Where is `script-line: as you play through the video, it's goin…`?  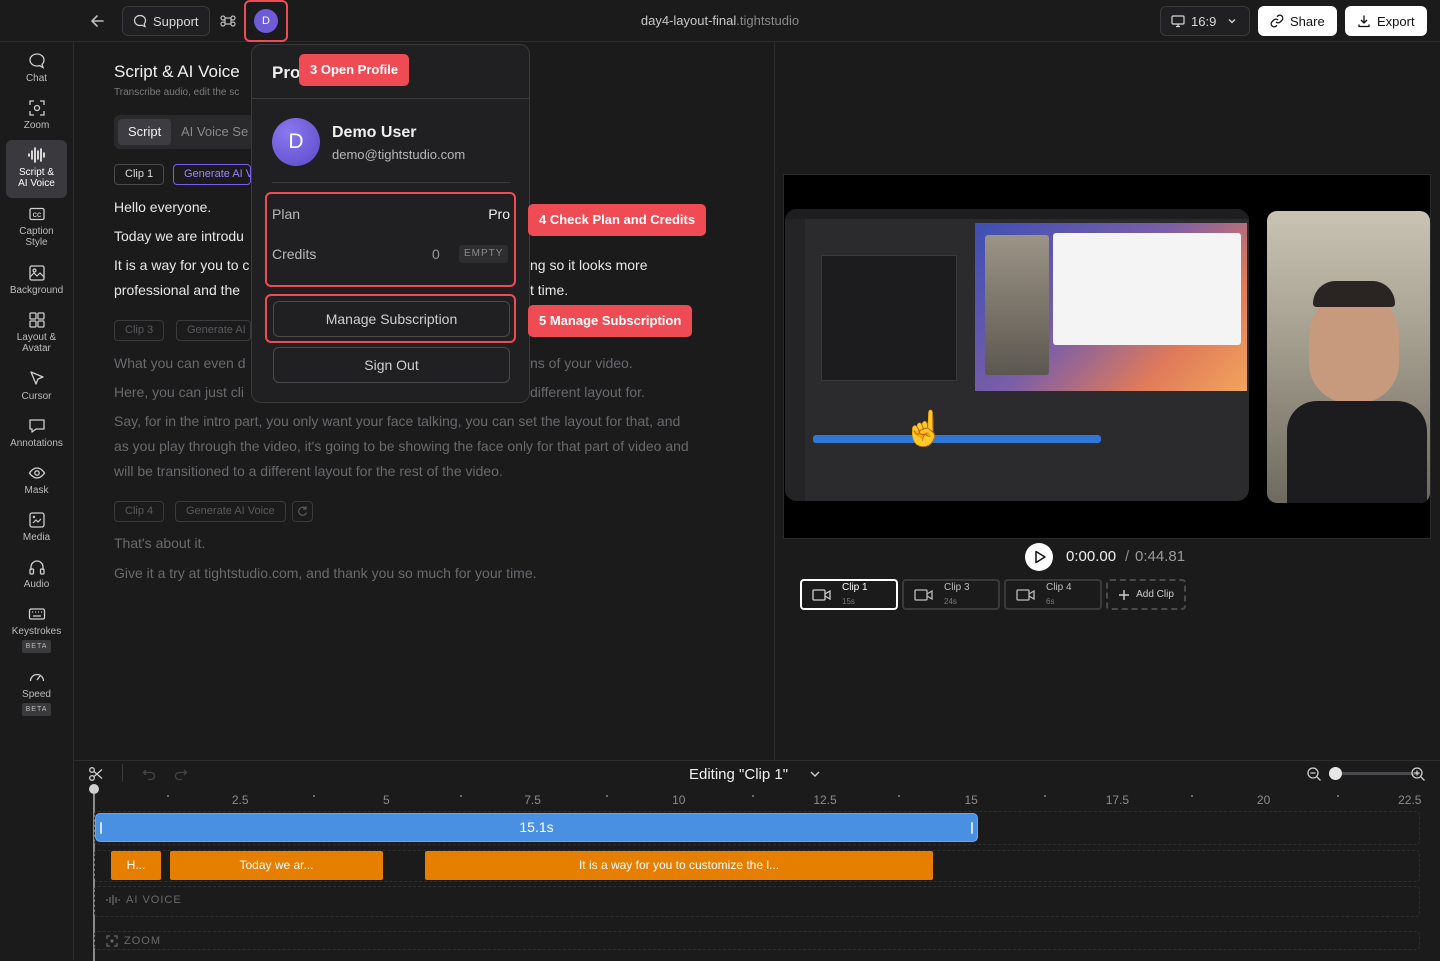 script-line: as you play through the video, it's goin… is located at coordinates (434, 446).